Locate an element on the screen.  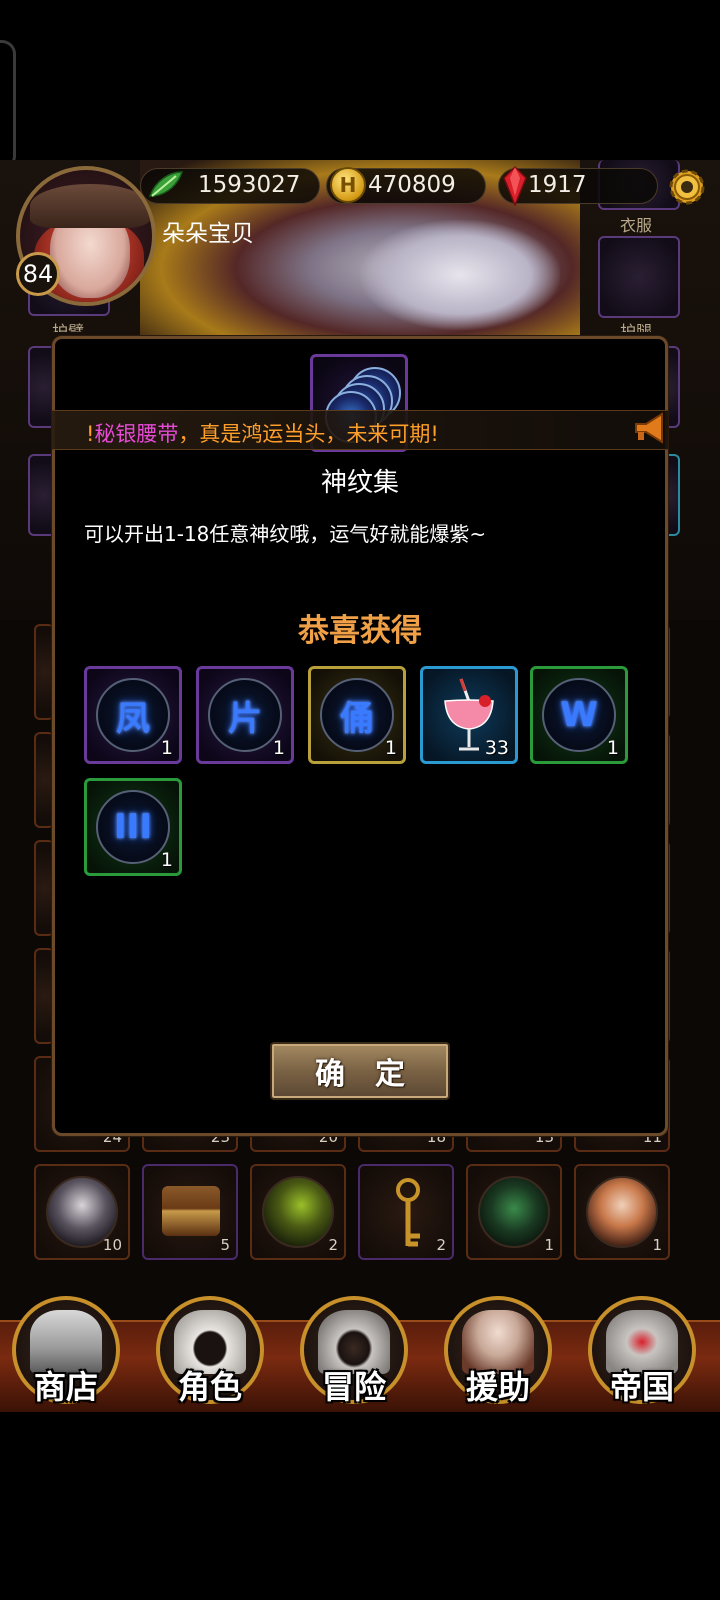
gold-value: 470809 is located at coordinates (412, 185).